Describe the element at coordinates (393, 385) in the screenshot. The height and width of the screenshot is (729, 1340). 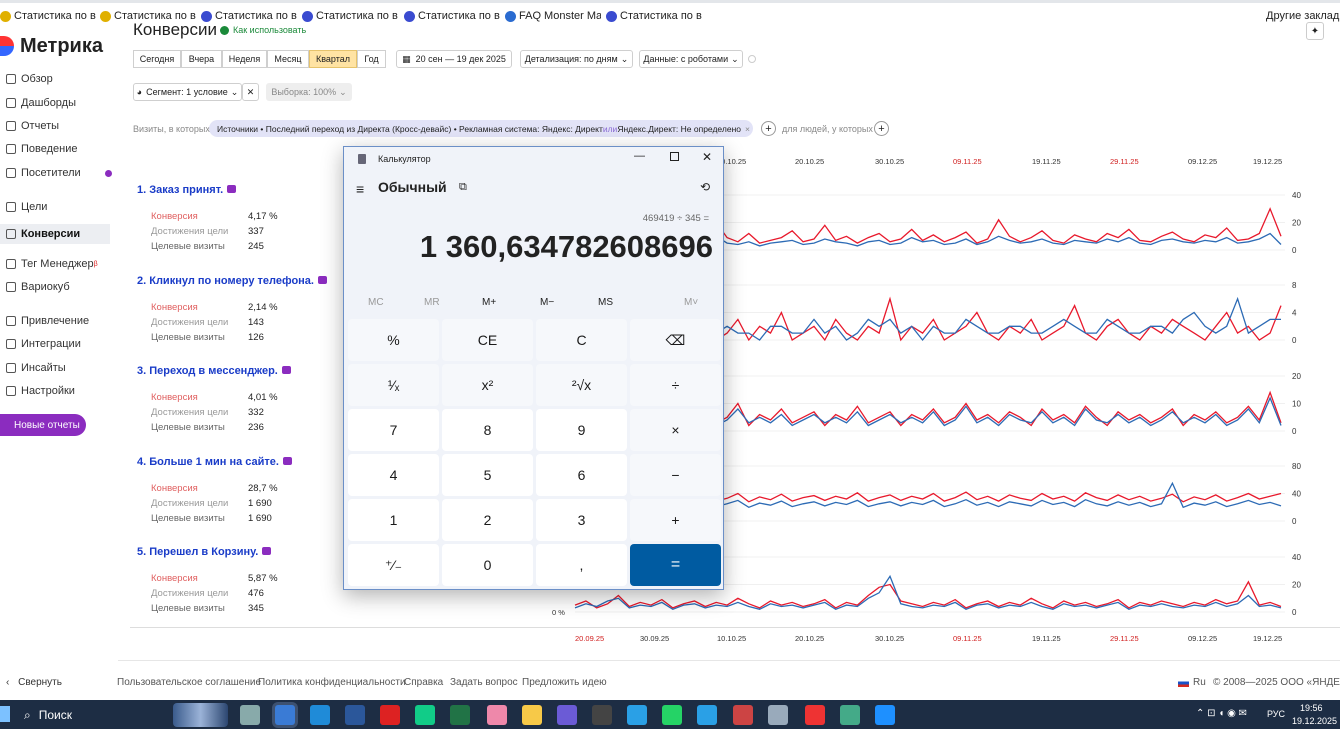
I see `calc-key: ¹⁄ₓ` at that location.